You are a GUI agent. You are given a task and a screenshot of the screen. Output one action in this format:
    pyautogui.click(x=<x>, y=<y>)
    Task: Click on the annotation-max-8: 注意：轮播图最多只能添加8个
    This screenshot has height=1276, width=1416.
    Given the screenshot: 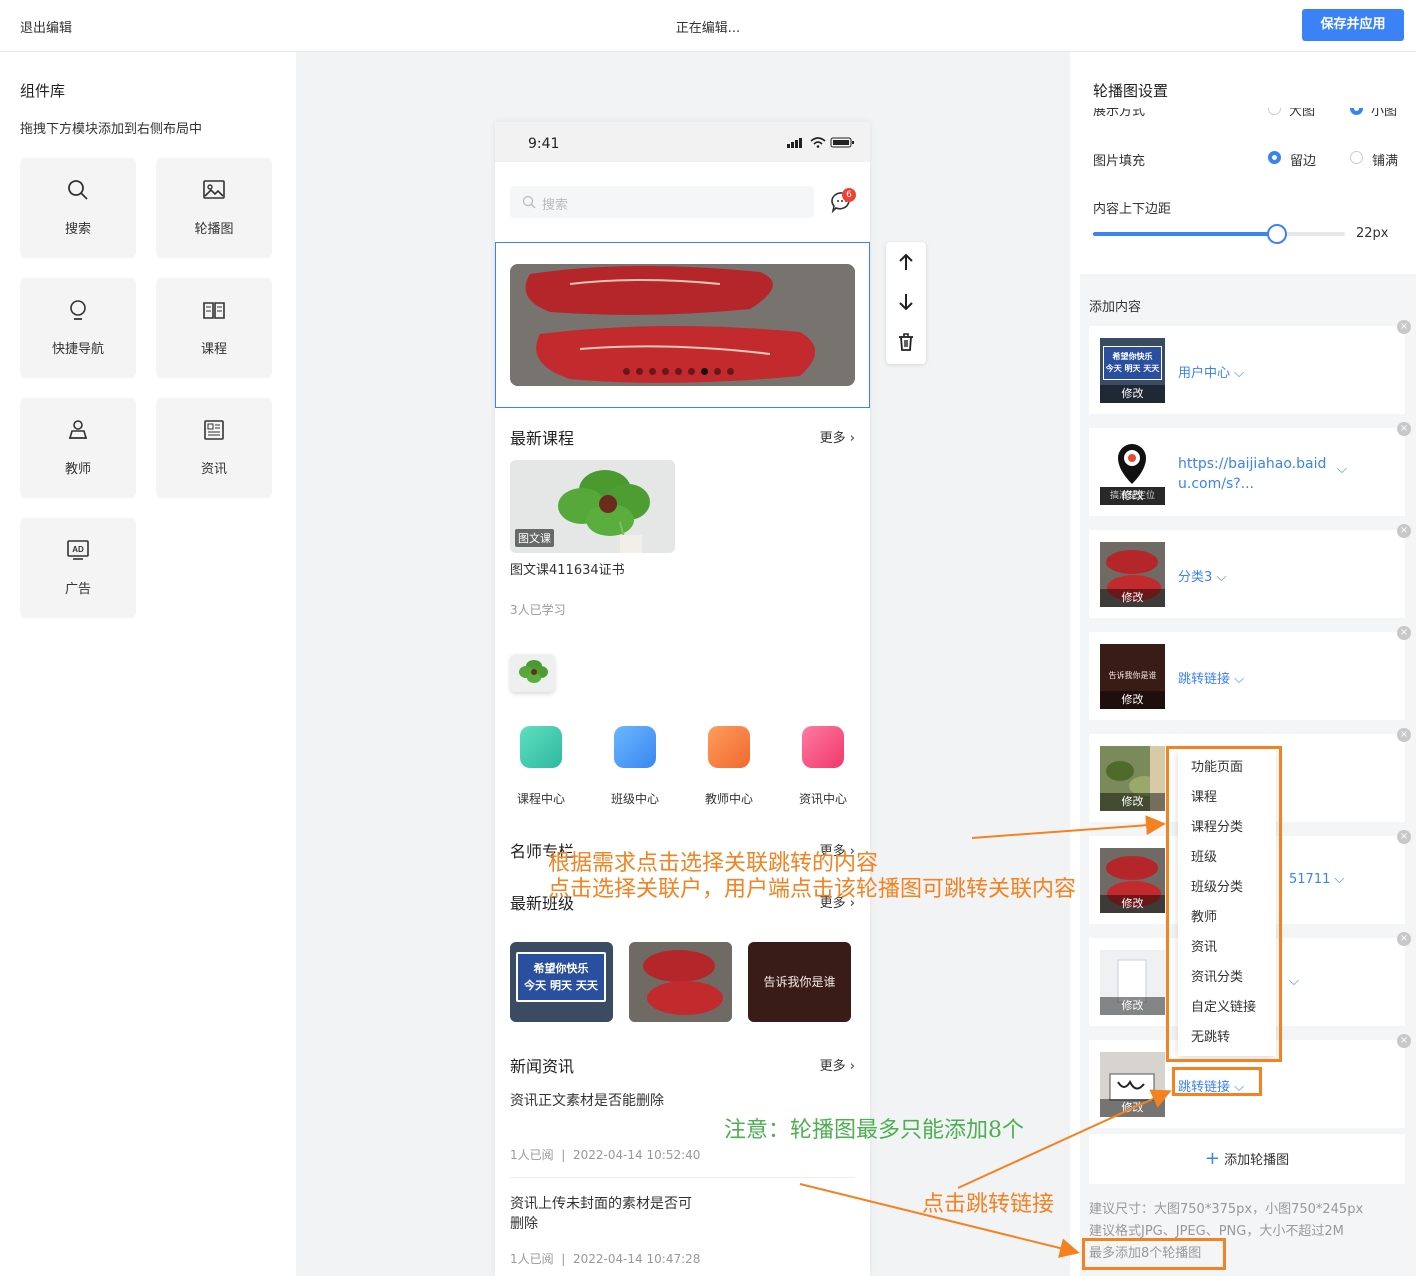 What is the action you would take?
    pyautogui.click(x=874, y=1130)
    